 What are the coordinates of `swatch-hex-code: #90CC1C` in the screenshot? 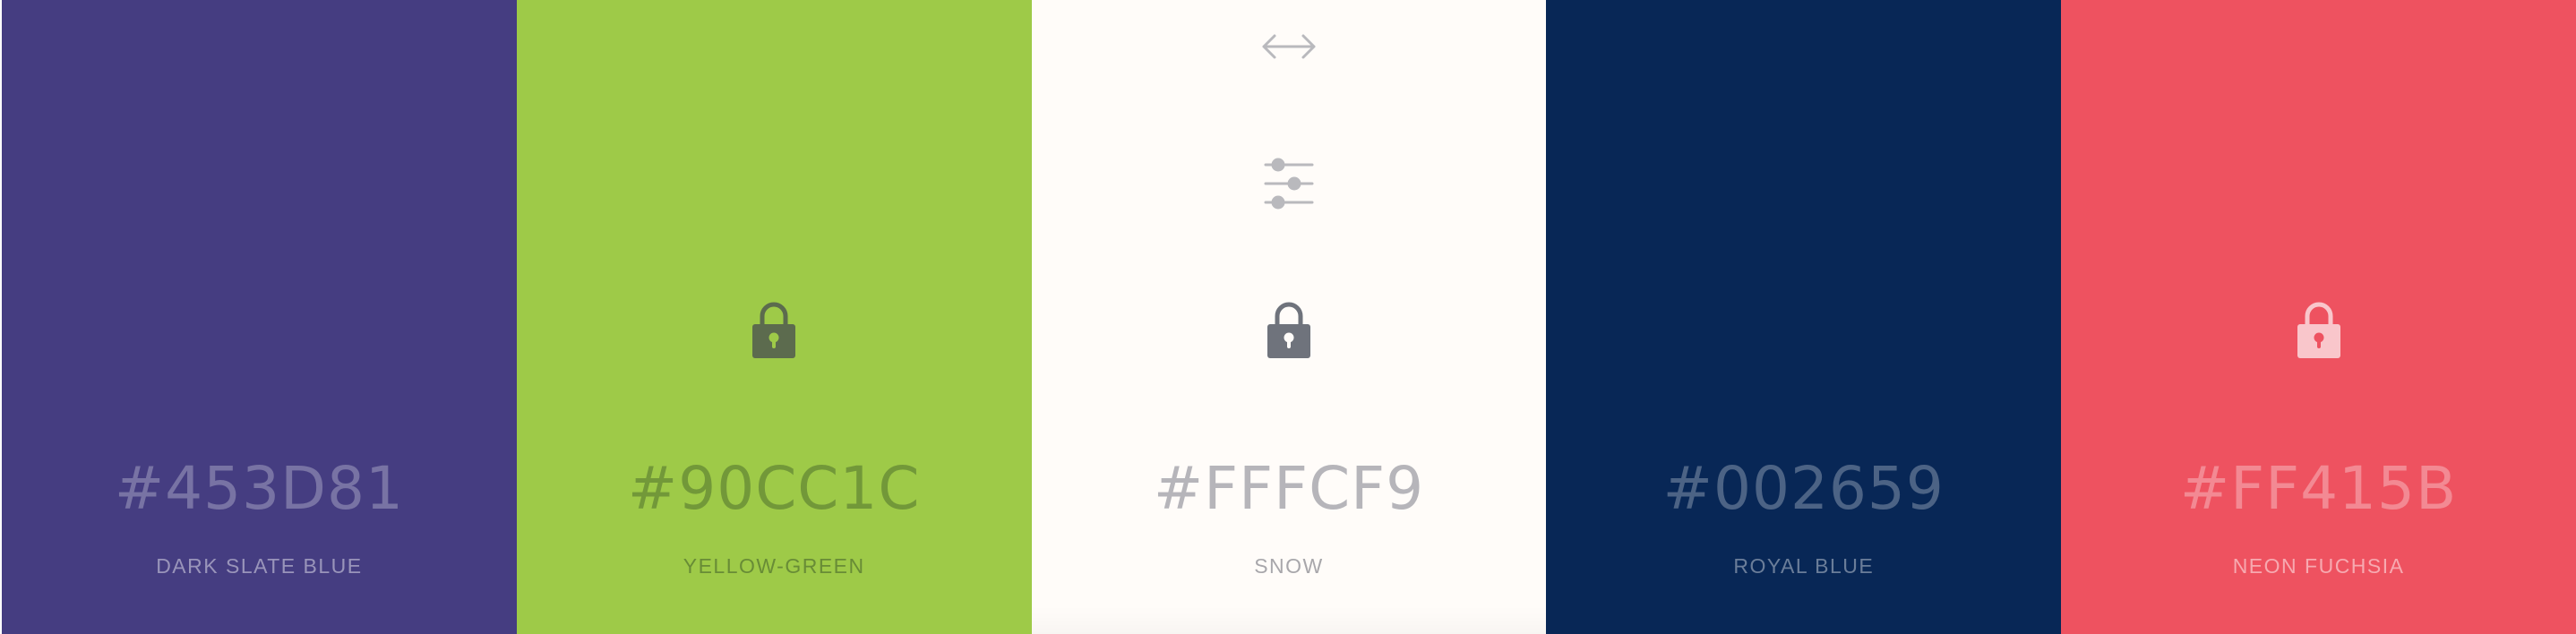 It's located at (774, 489).